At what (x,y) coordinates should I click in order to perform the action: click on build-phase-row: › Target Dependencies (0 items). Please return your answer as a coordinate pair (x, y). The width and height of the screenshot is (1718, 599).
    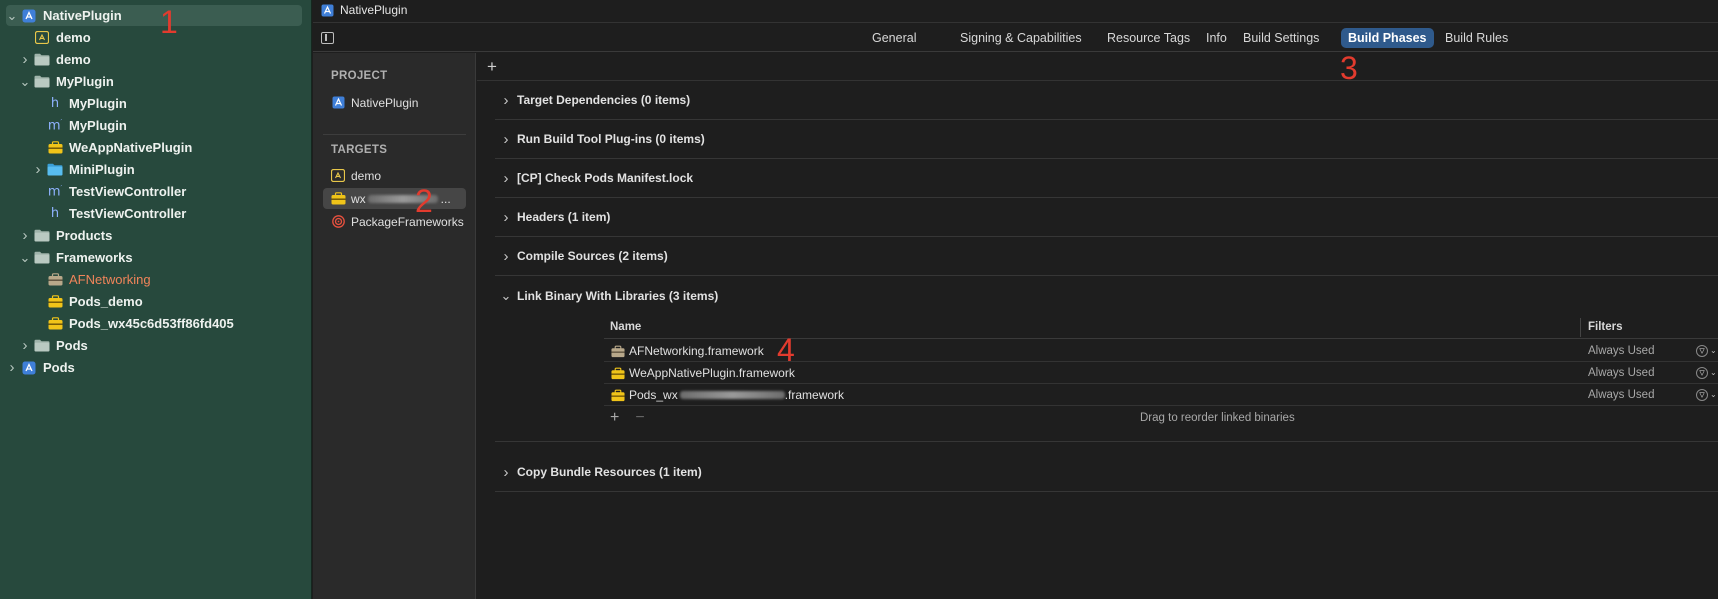
    Looking at the image, I should click on (1106, 100).